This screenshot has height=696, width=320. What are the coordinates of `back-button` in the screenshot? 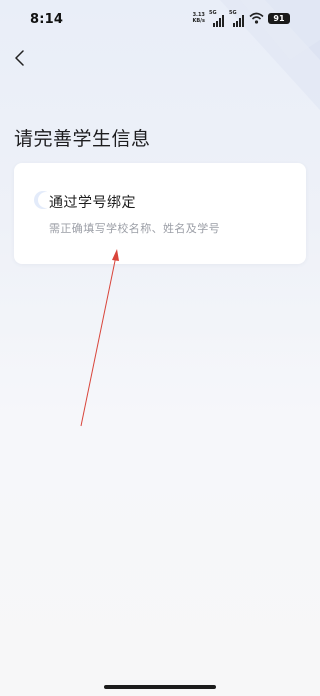 It's located at (20, 58).